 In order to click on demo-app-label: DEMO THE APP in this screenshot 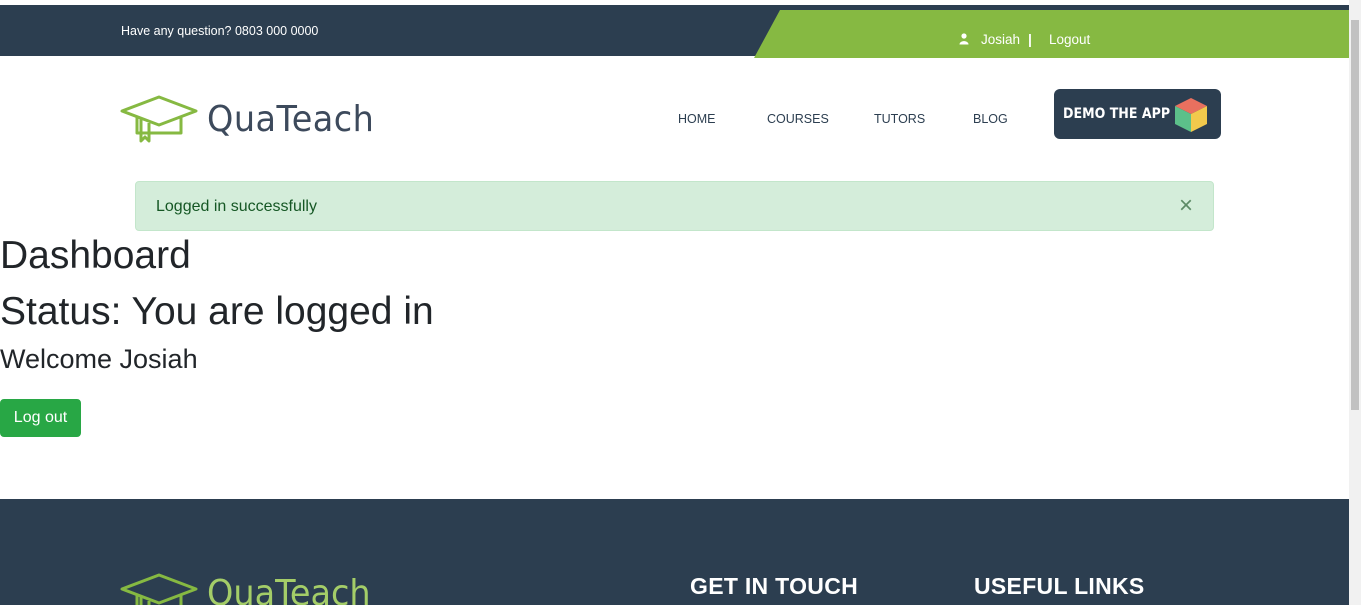, I will do `click(1117, 114)`.